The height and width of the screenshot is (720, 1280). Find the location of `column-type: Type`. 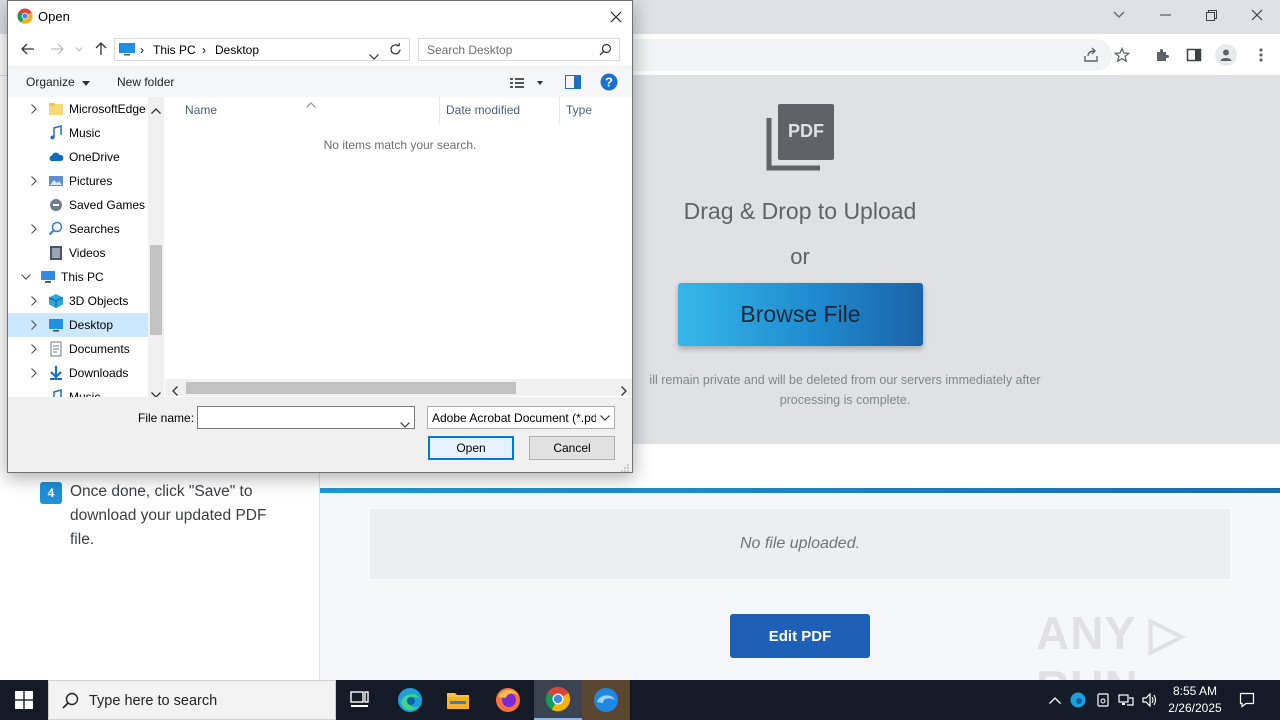

column-type: Type is located at coordinates (579, 110).